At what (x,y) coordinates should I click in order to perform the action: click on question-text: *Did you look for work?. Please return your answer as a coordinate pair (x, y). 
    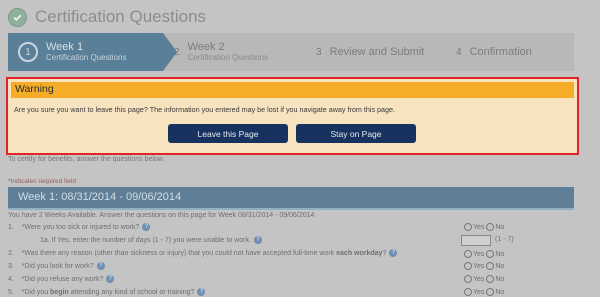
    Looking at the image, I should click on (57, 266).